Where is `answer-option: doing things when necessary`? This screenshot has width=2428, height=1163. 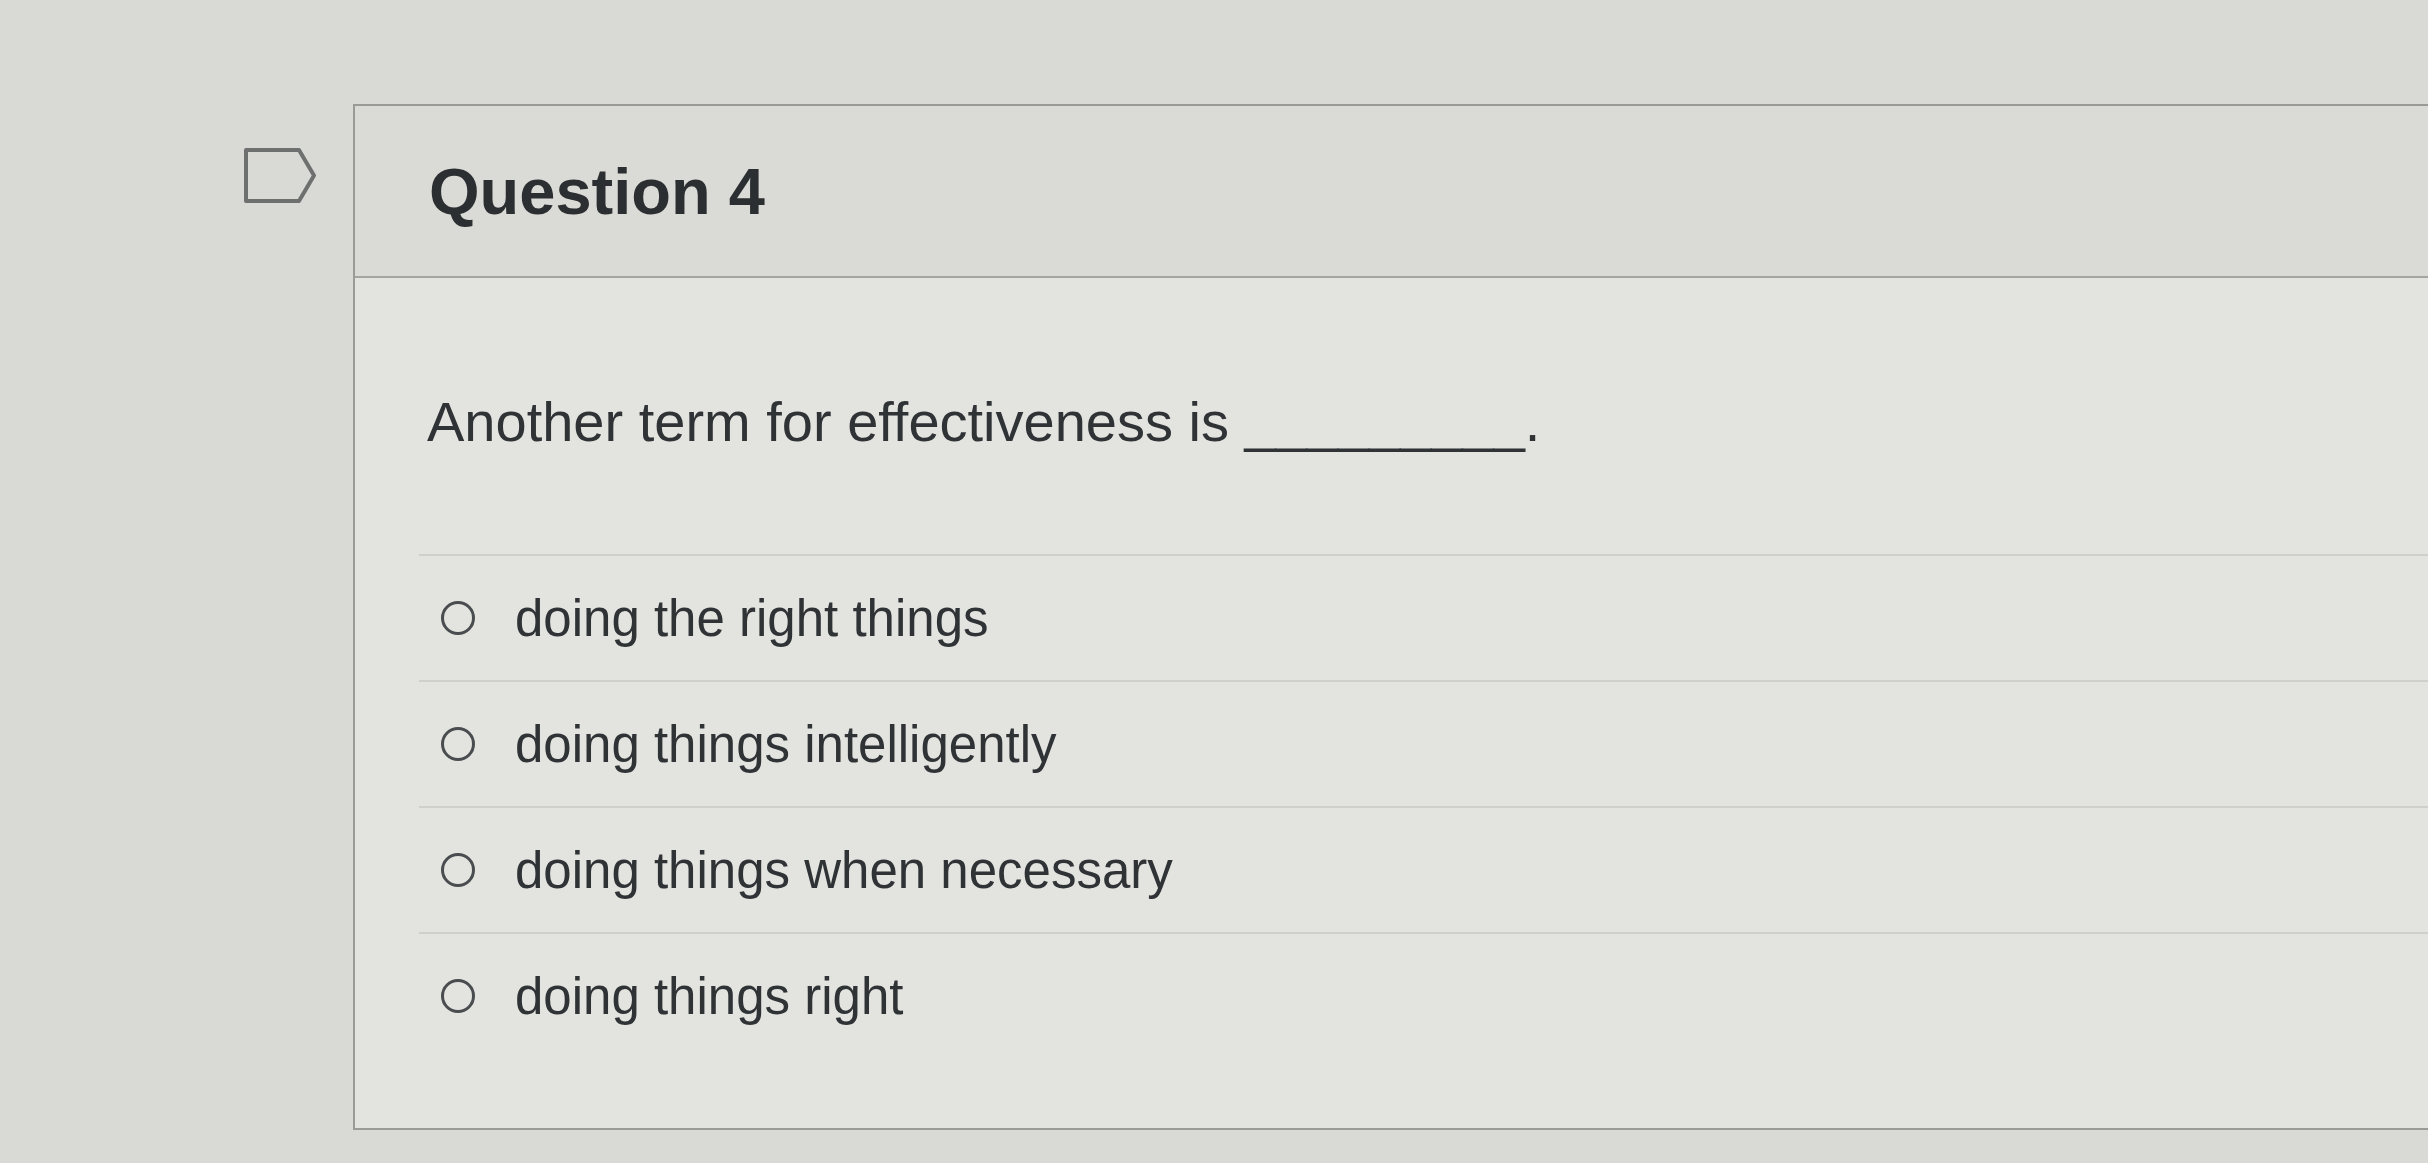
answer-option: doing things when necessary is located at coordinates (844, 870).